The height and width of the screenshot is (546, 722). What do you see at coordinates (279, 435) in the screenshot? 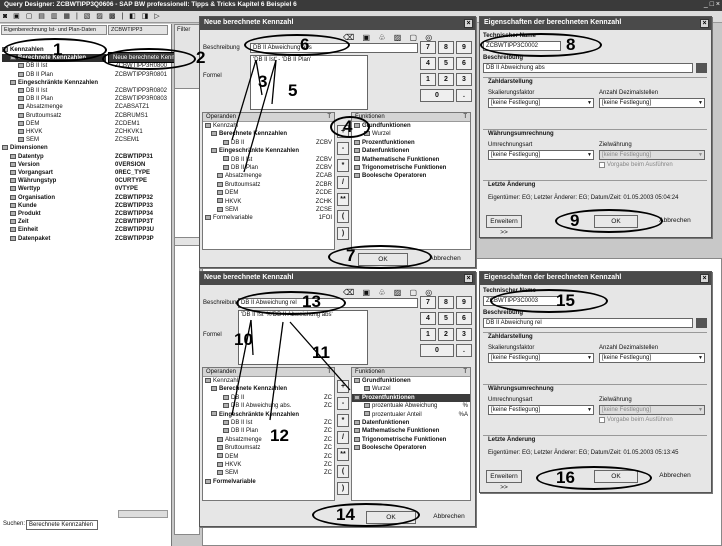
I see `callout-12: 12` at bounding box center [279, 435].